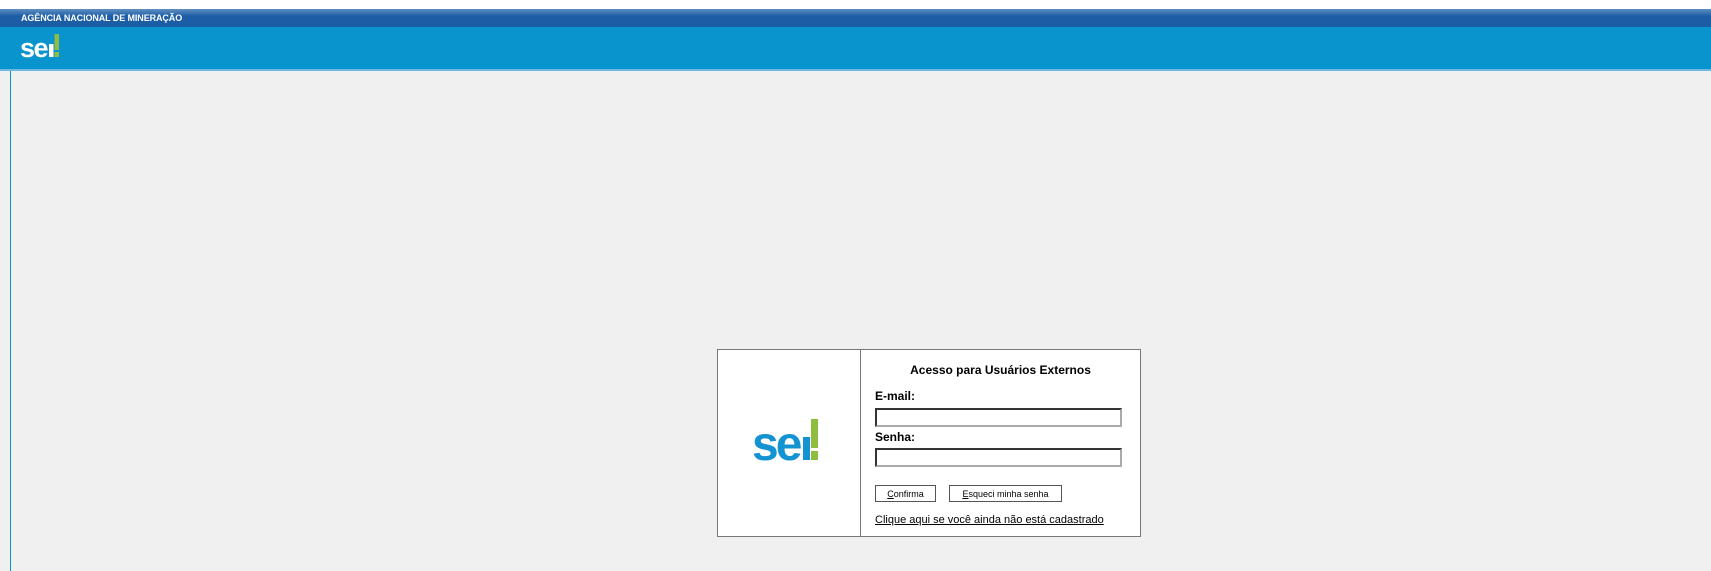 The width and height of the screenshot is (1711, 571). I want to click on email-label: E-mail:, so click(895, 396).